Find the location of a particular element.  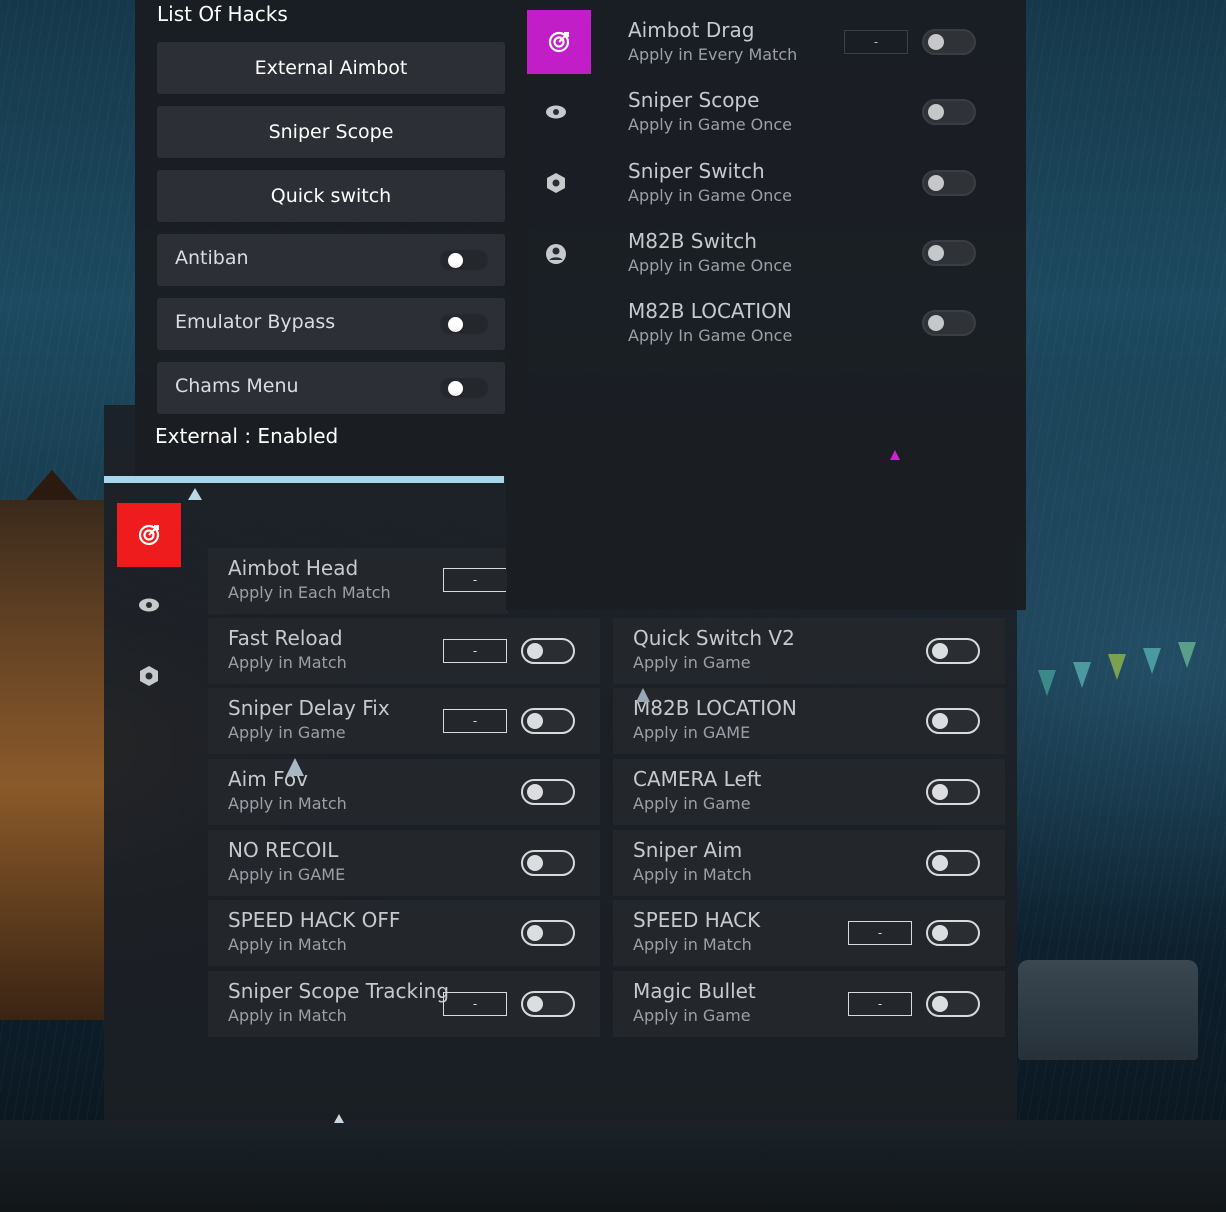

top-tab-aim is located at coordinates (559, 42).